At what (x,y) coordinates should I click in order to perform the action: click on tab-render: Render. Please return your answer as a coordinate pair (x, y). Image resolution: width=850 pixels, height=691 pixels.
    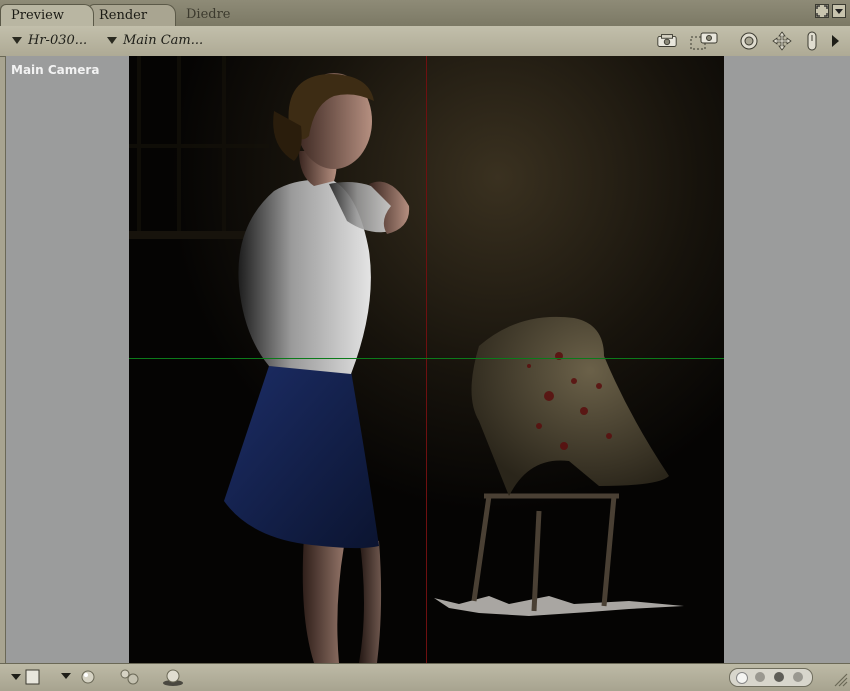
    Looking at the image, I should click on (132, 15).